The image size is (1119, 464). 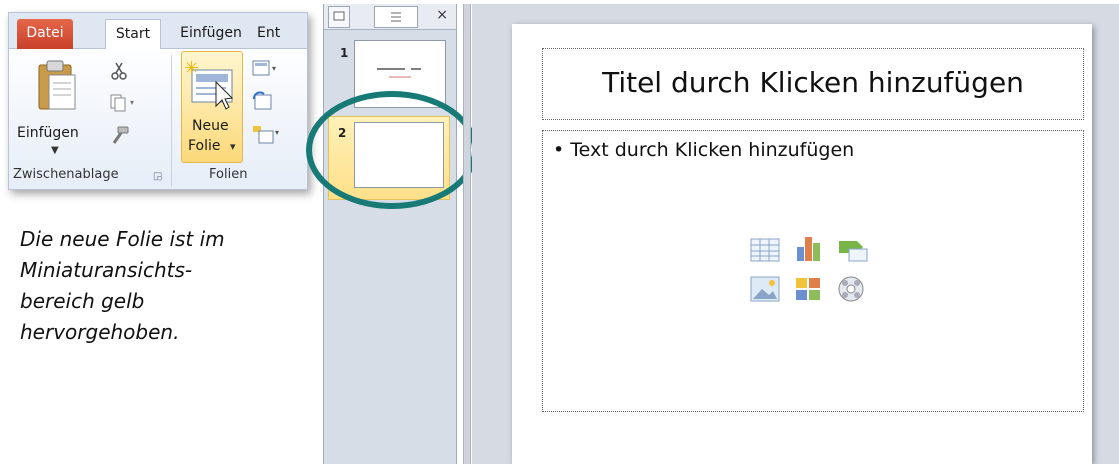 I want to click on caption-line: bereich gelb, so click(x=82, y=301).